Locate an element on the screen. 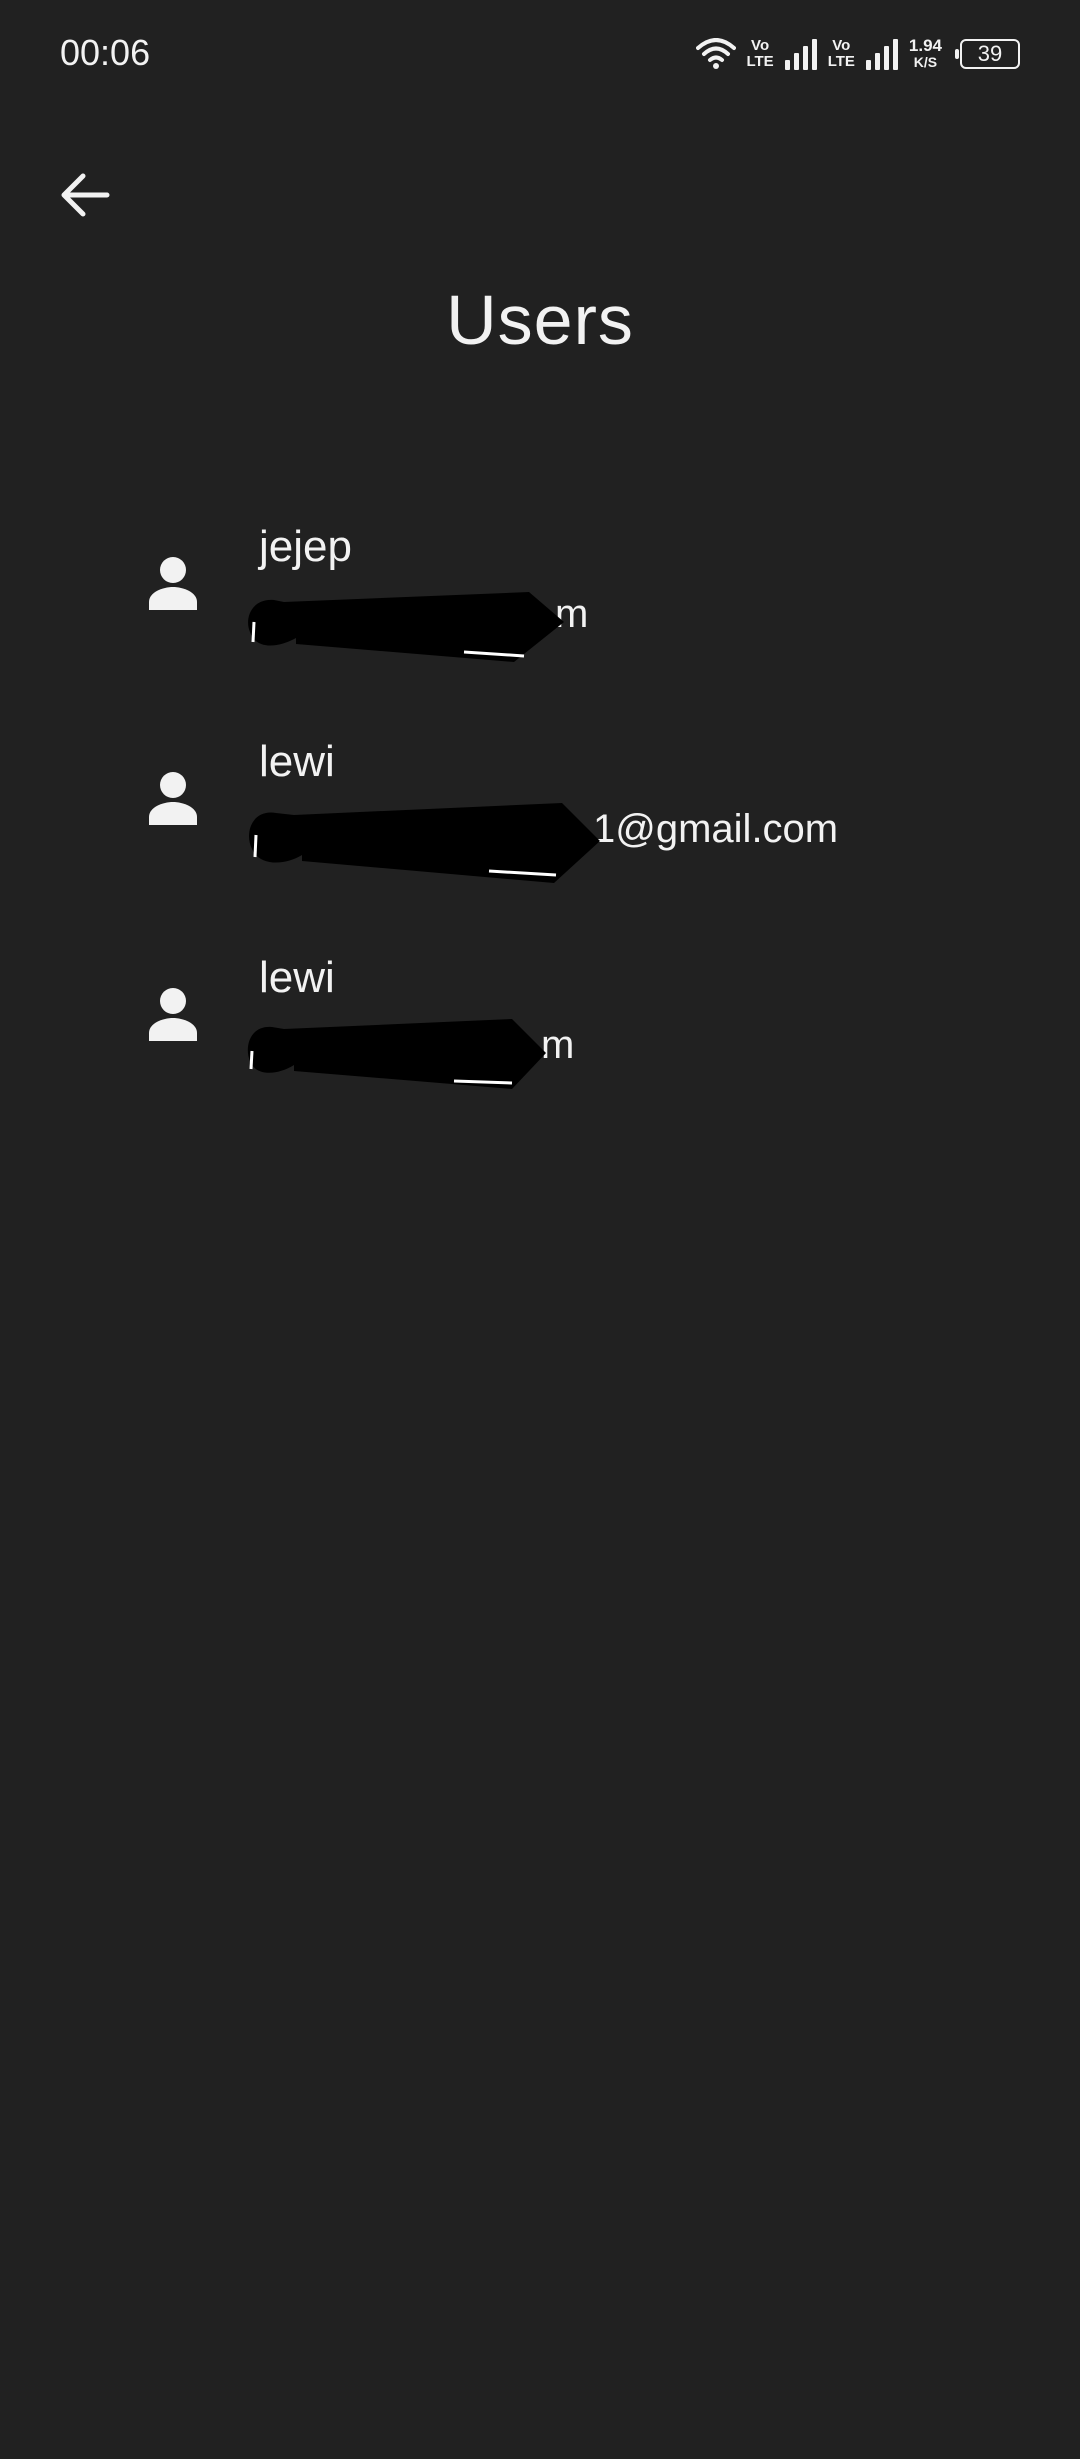  list-item: jejep m is located at coordinates (540, 610).